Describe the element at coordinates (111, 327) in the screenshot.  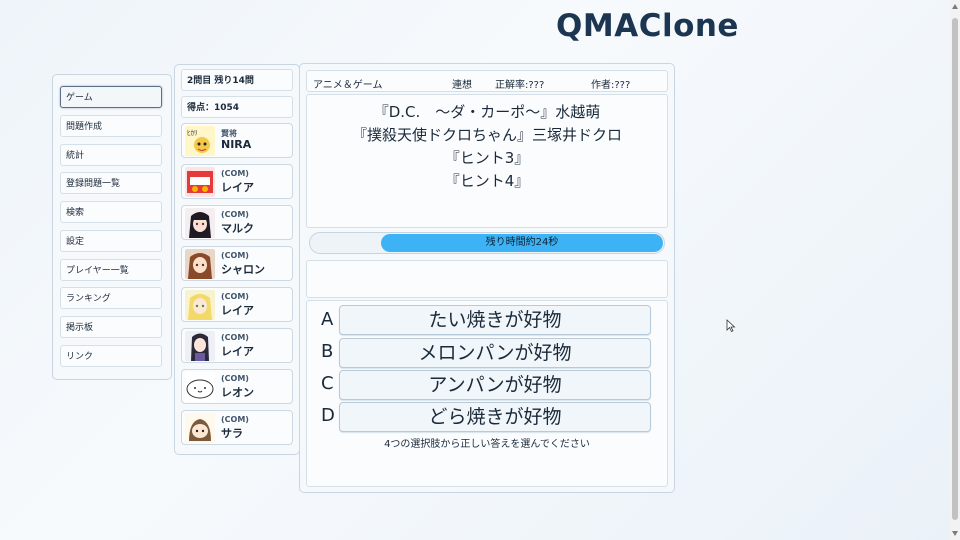
I see `menu-item-bbs: 掲示板` at that location.